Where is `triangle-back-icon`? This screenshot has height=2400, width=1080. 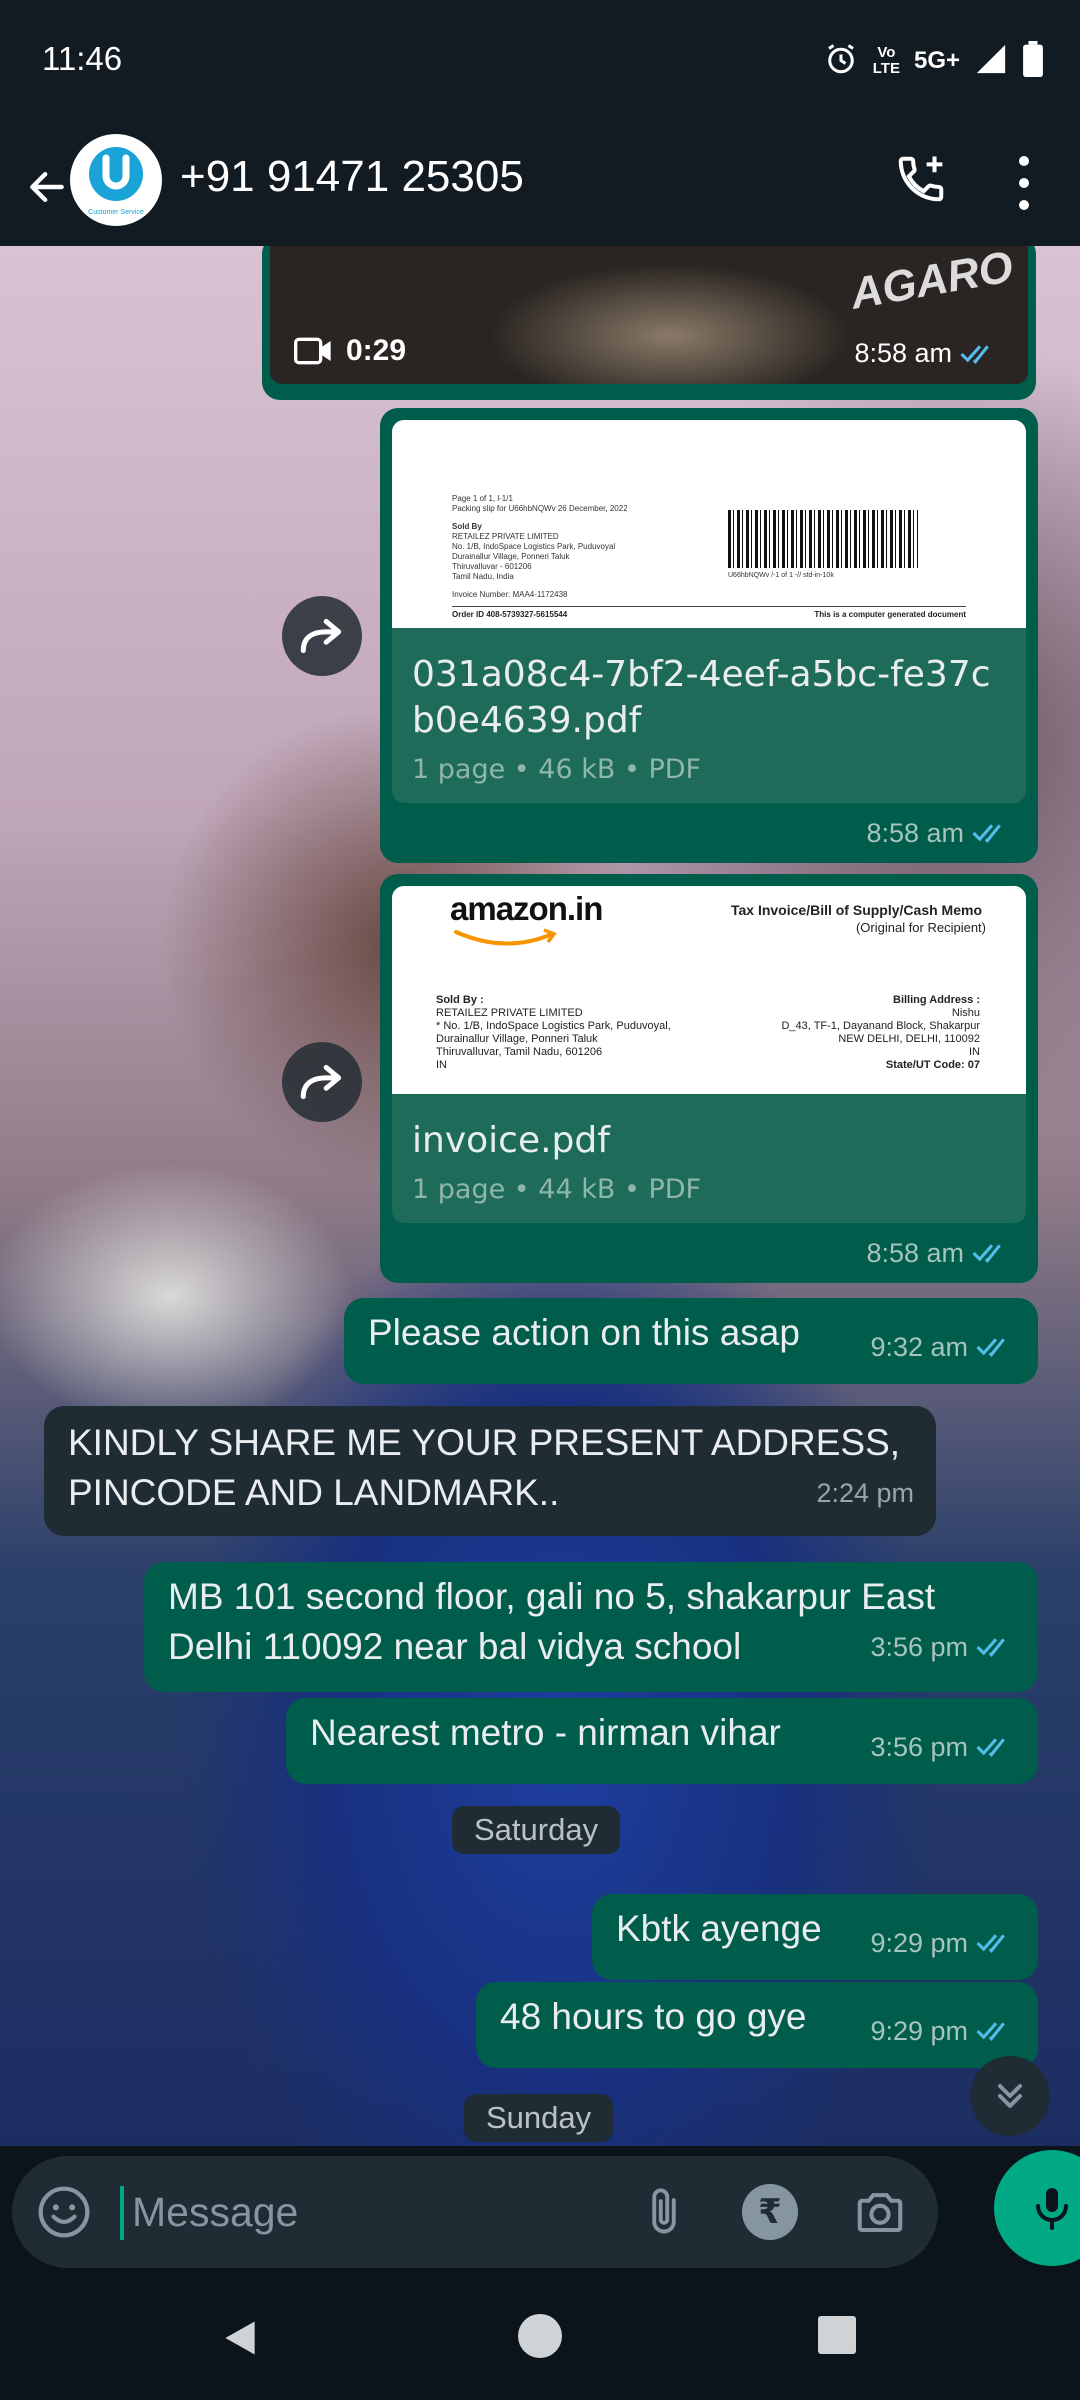
triangle-back-icon is located at coordinates (240, 2338).